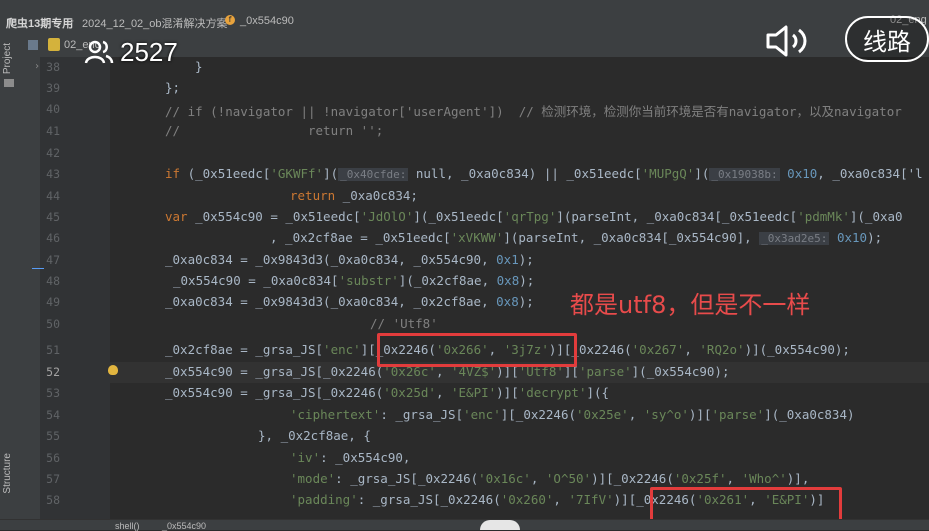 The height and width of the screenshot is (531, 929). I want to click on line-number: 42, so click(53, 153).